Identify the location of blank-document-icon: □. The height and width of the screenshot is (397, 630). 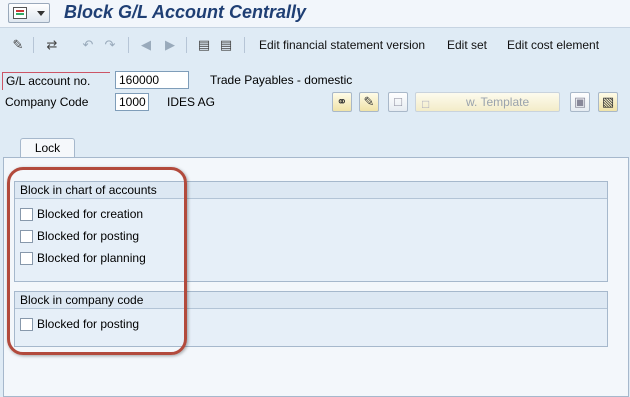
(398, 101).